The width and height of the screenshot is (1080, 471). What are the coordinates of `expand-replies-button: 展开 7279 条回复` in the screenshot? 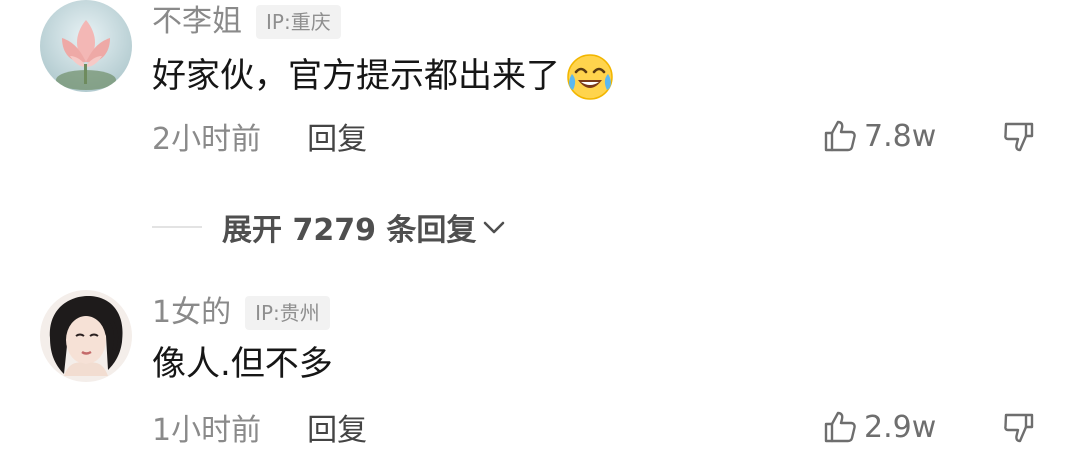 It's located at (330, 227).